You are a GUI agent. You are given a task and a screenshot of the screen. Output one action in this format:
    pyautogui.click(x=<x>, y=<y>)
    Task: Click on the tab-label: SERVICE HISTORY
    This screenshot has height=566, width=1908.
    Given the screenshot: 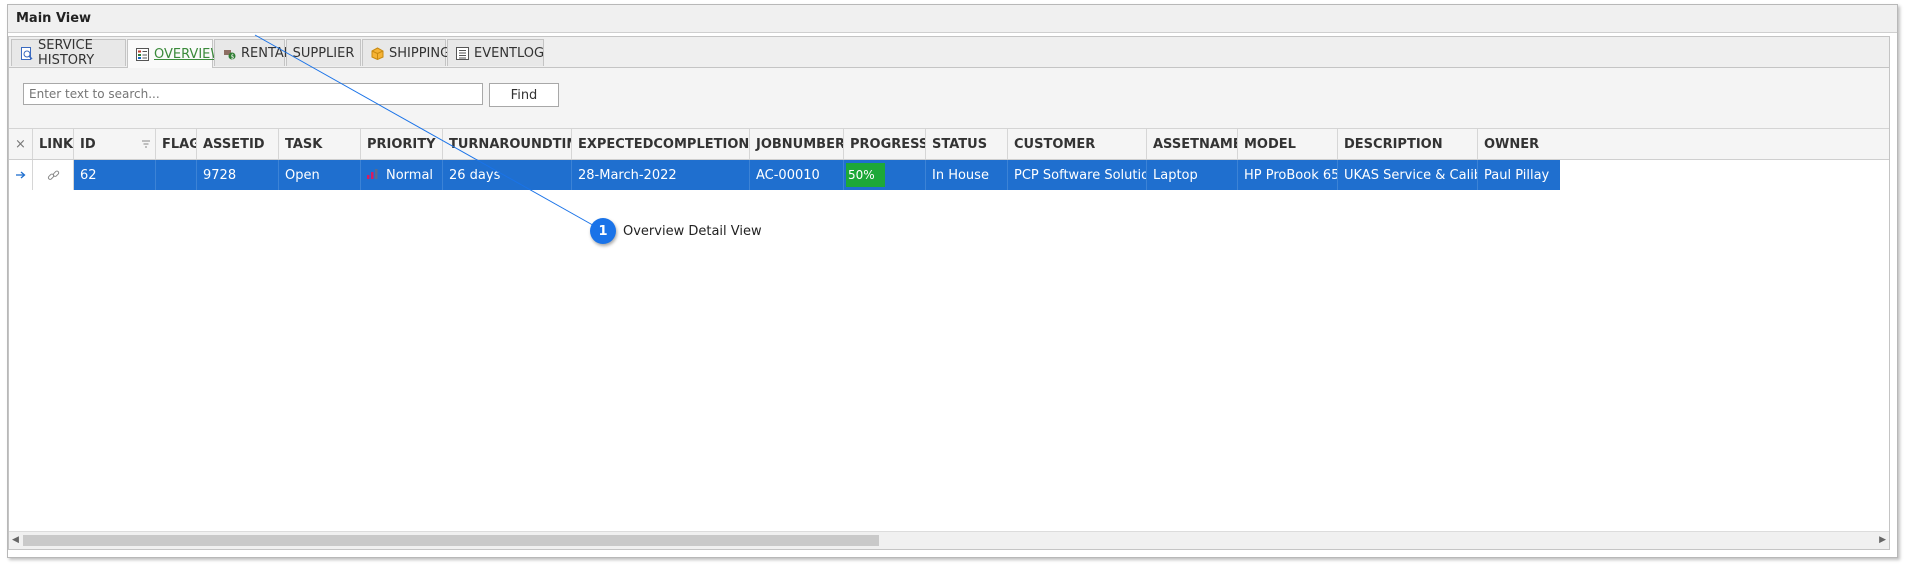 What is the action you would take?
    pyautogui.click(x=66, y=53)
    